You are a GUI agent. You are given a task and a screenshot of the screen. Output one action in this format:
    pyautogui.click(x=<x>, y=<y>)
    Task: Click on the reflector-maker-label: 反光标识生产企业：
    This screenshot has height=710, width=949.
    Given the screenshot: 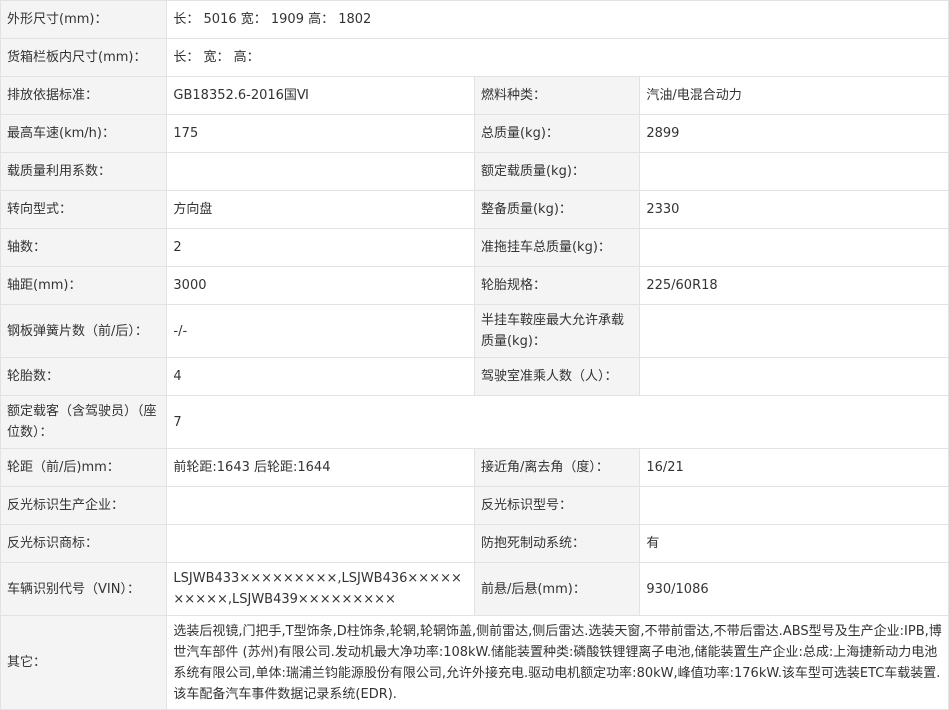 What is the action you would take?
    pyautogui.click(x=84, y=505)
    